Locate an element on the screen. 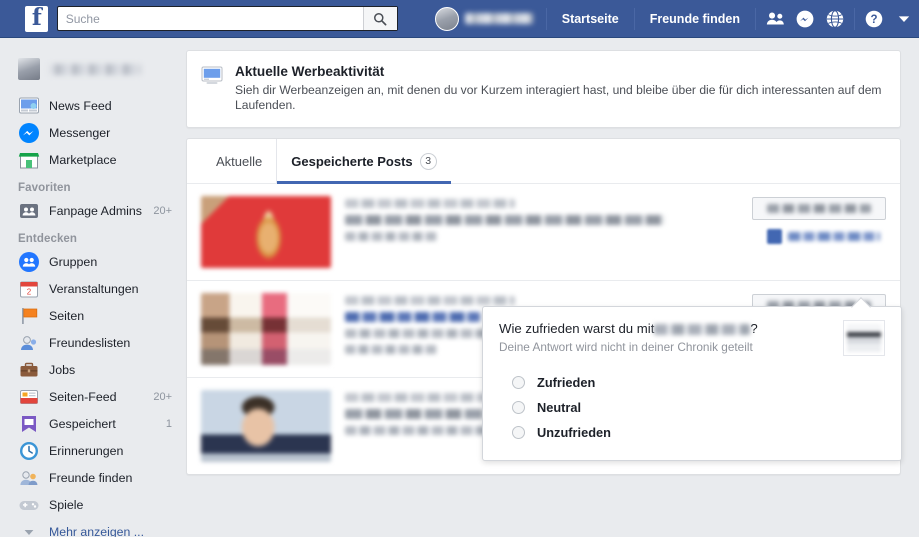 This screenshot has width=919, height=537. sidebar-item-gespeichert: Gespeichert 1 is located at coordinates (102, 423).